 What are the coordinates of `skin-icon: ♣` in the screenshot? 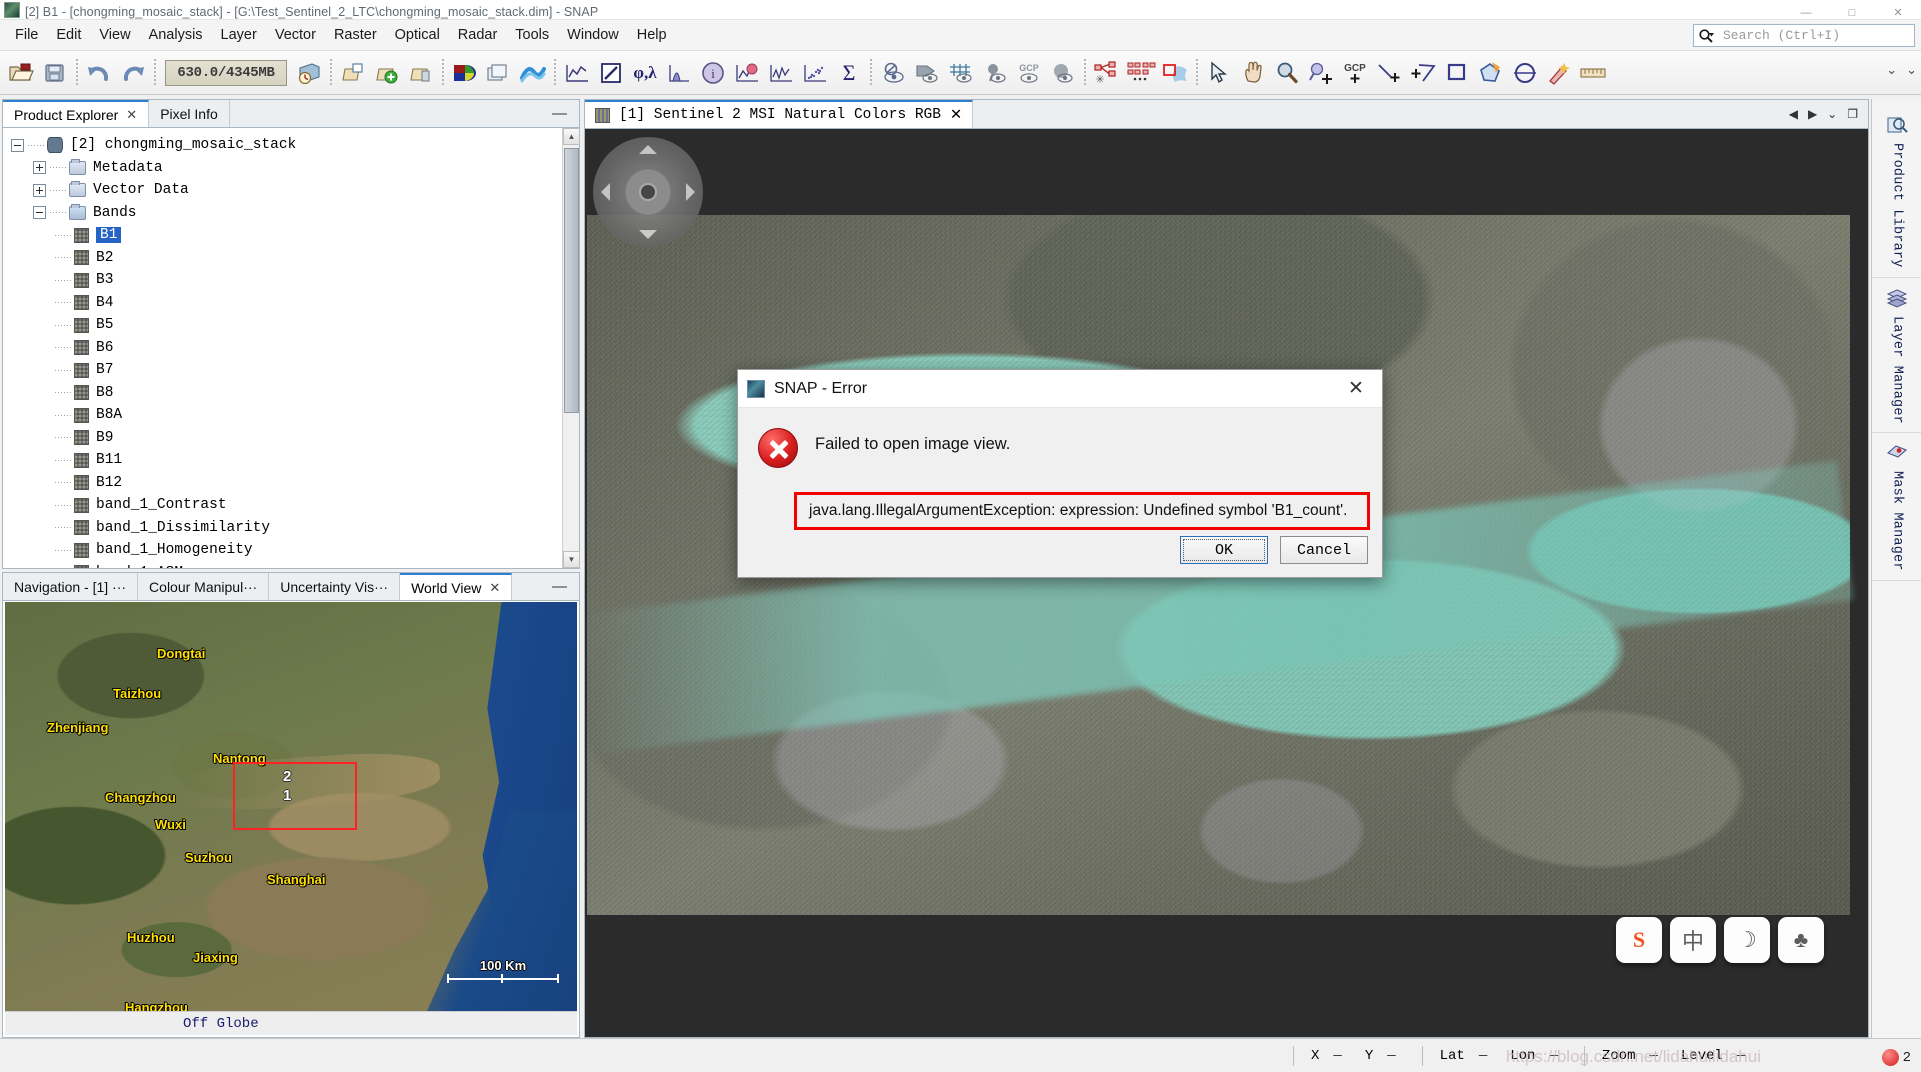 It's located at (1801, 940).